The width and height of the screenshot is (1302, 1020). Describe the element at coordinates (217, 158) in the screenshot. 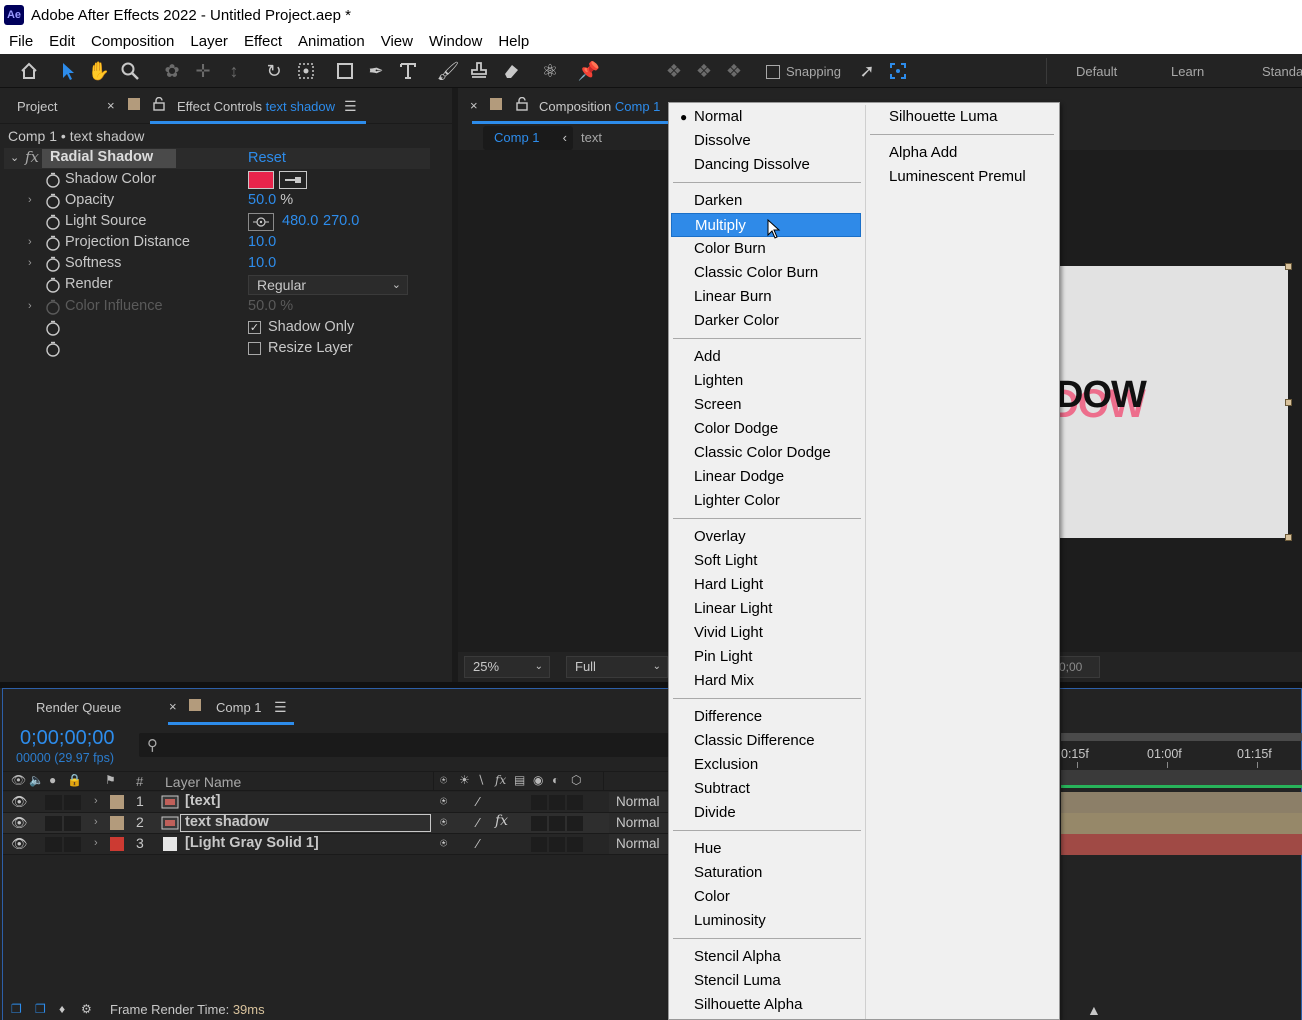

I see `effect-row-radial-shadow: ⌄ fx Radial Shadow Reset` at that location.